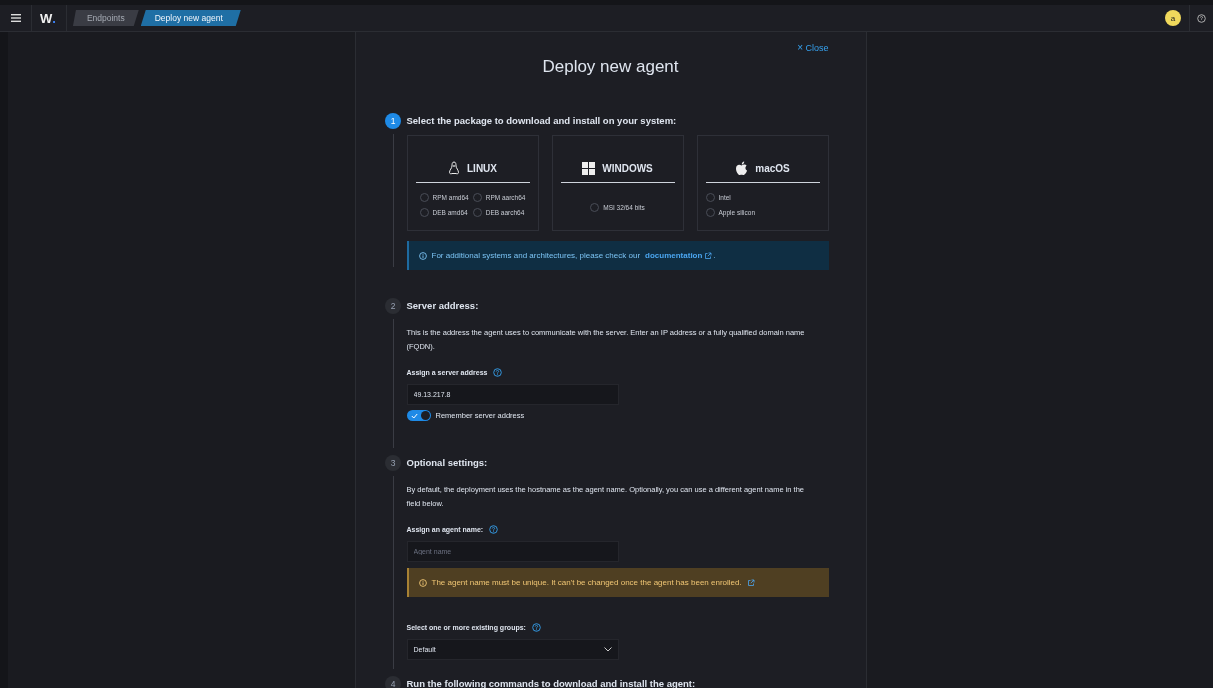 The height and width of the screenshot is (688, 1213). I want to click on step-title: Select the package to download and install on your system:, so click(542, 121).